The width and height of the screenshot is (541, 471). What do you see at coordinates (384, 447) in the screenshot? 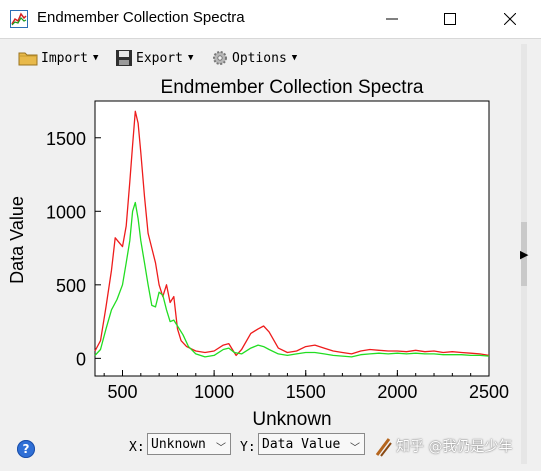
I see `resize-grip-icon` at bounding box center [384, 447].